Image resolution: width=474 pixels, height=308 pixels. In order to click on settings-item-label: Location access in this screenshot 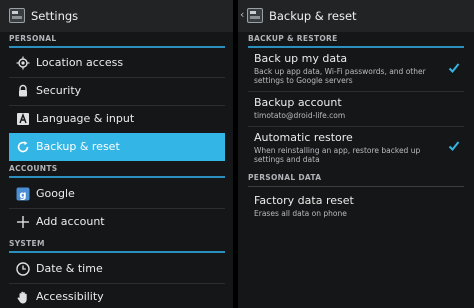, I will do `click(80, 62)`.